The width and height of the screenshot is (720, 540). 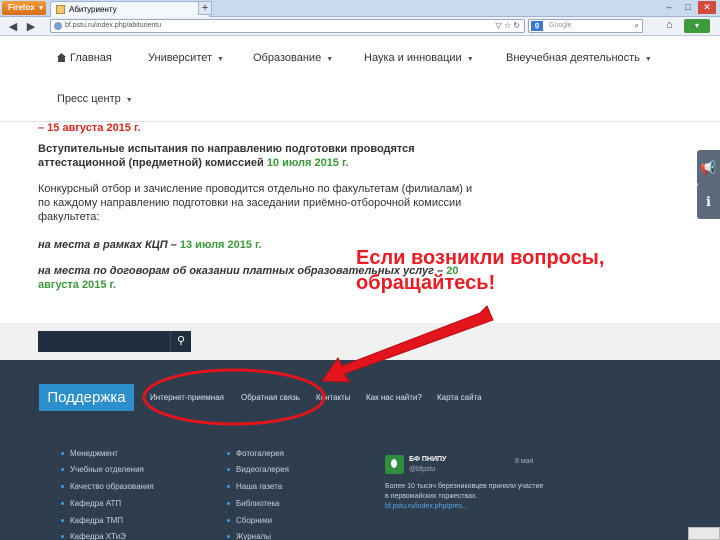 I want to click on nav-item-education: Образование ▼, so click(x=293, y=58).